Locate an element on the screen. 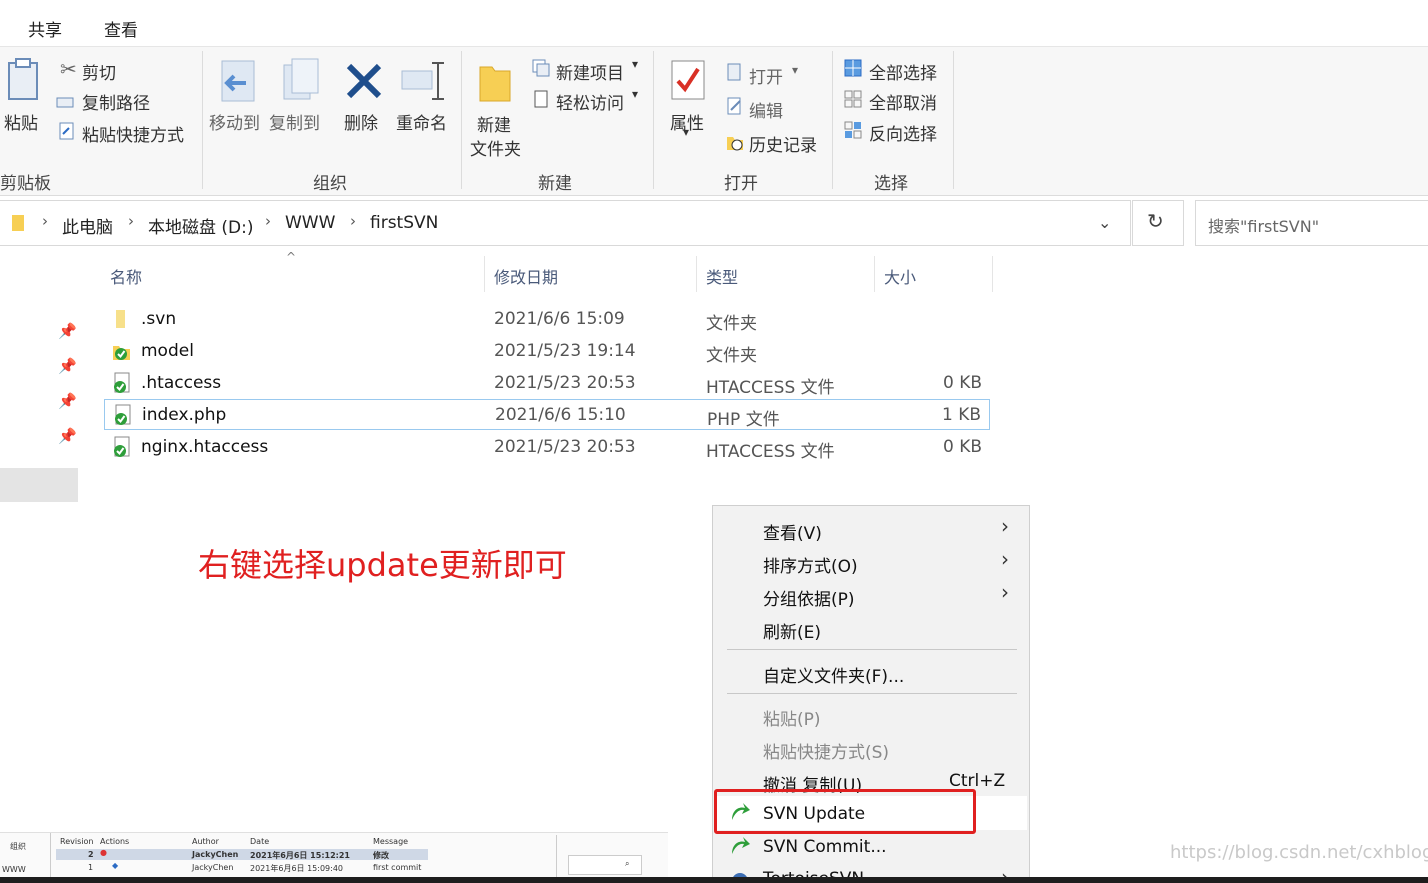 Image resolution: width=1428 pixels, height=883 pixels. open-dropdown-icon: ▾ is located at coordinates (795, 70).